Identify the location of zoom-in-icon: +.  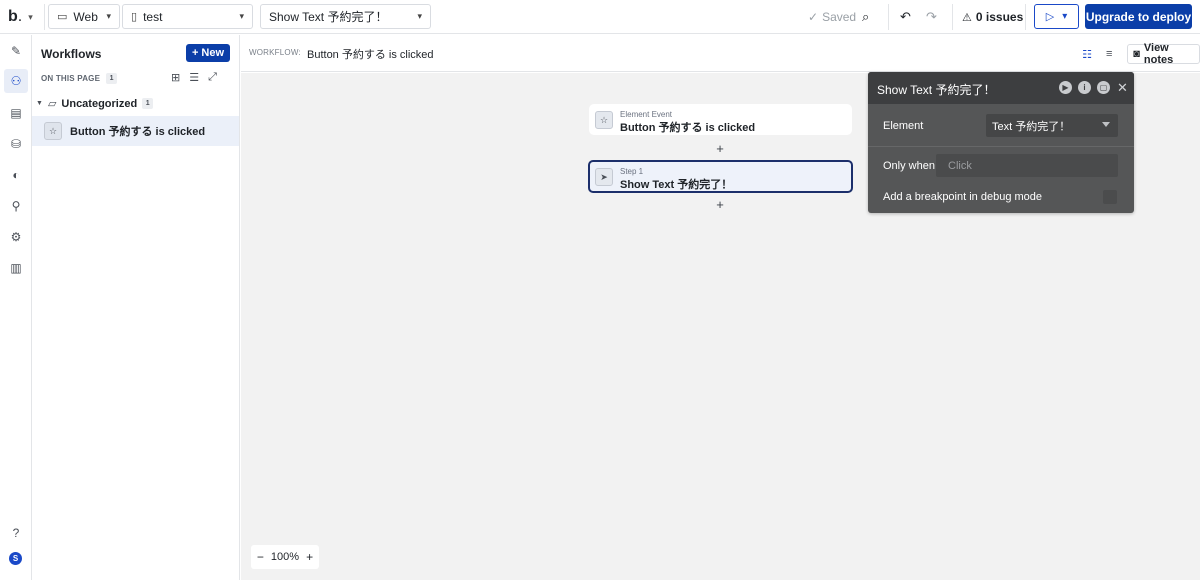
(309, 557).